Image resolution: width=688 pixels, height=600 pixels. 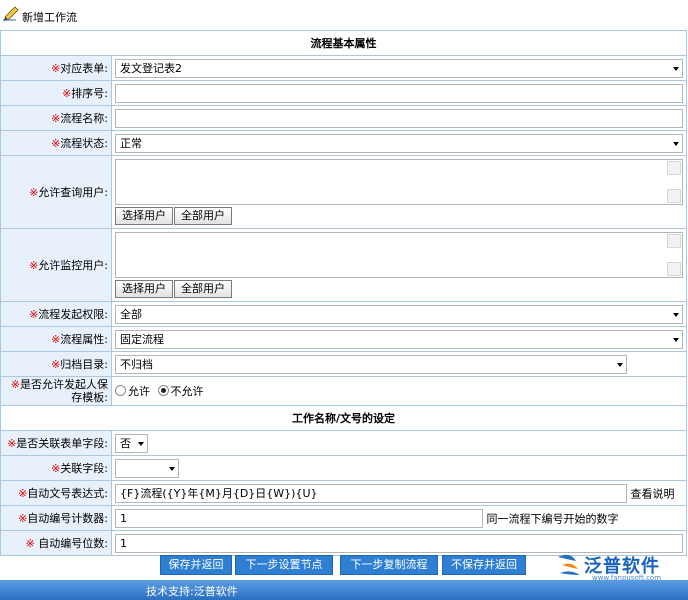 I want to click on name-input, so click(x=399, y=118).